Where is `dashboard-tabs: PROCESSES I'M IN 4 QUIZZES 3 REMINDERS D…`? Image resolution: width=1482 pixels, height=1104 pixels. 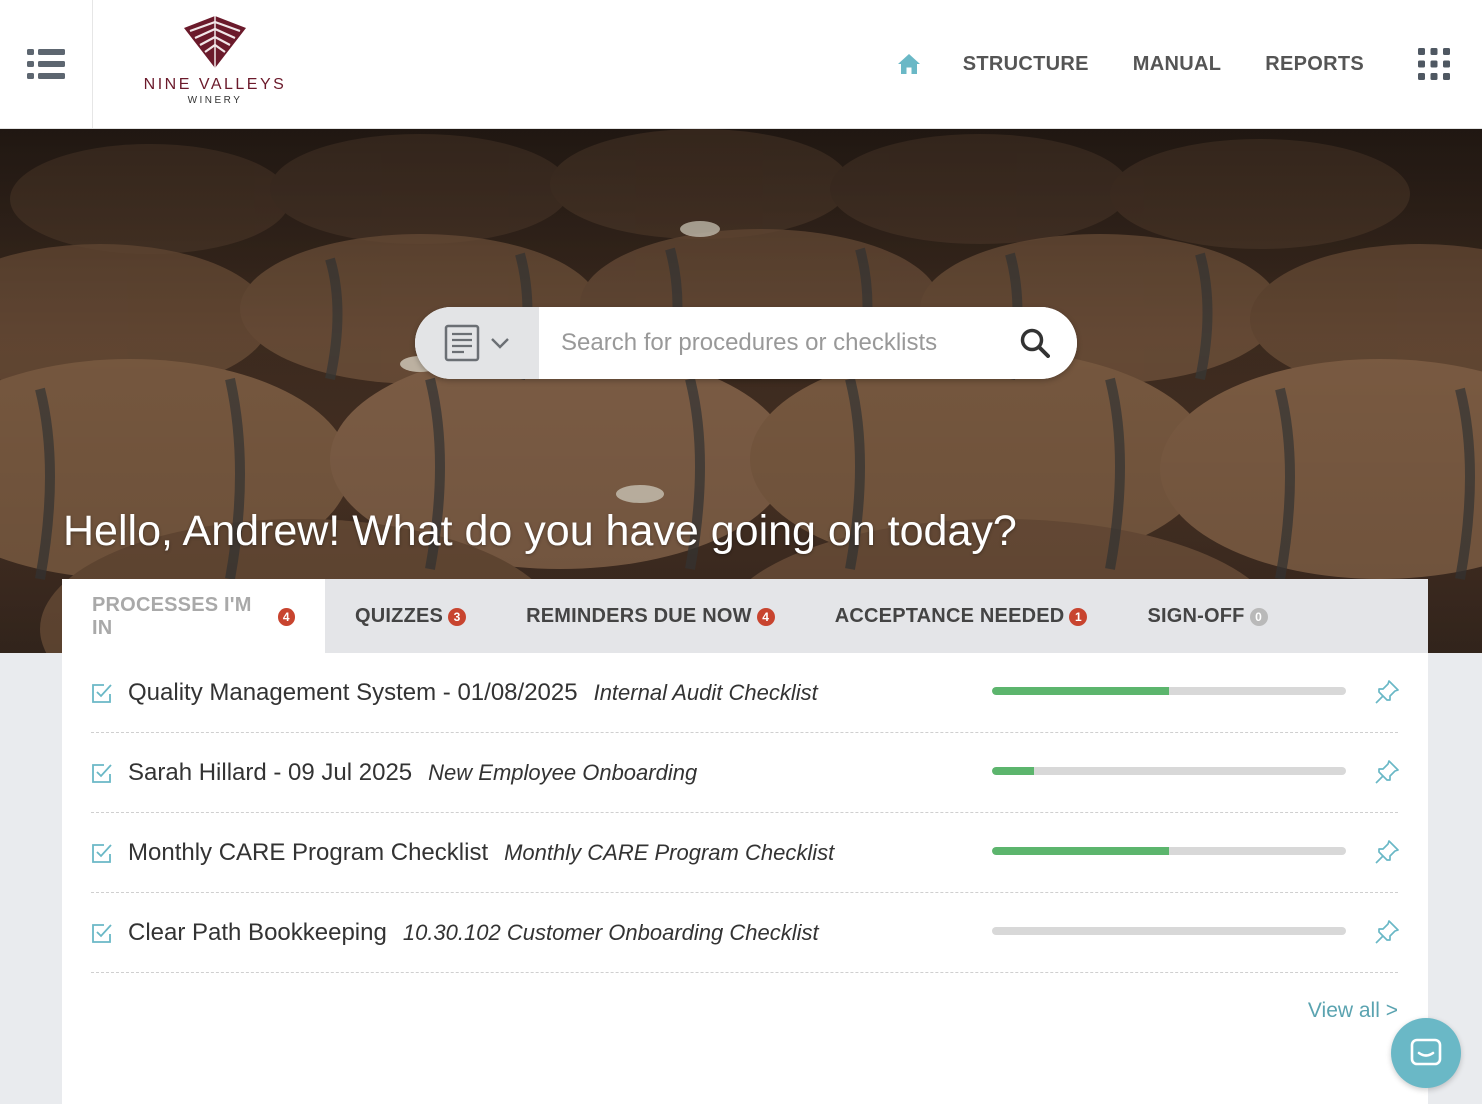
dashboard-tabs: PROCESSES I'M IN 4 QUIZZES 3 REMINDERS D… is located at coordinates (745, 616).